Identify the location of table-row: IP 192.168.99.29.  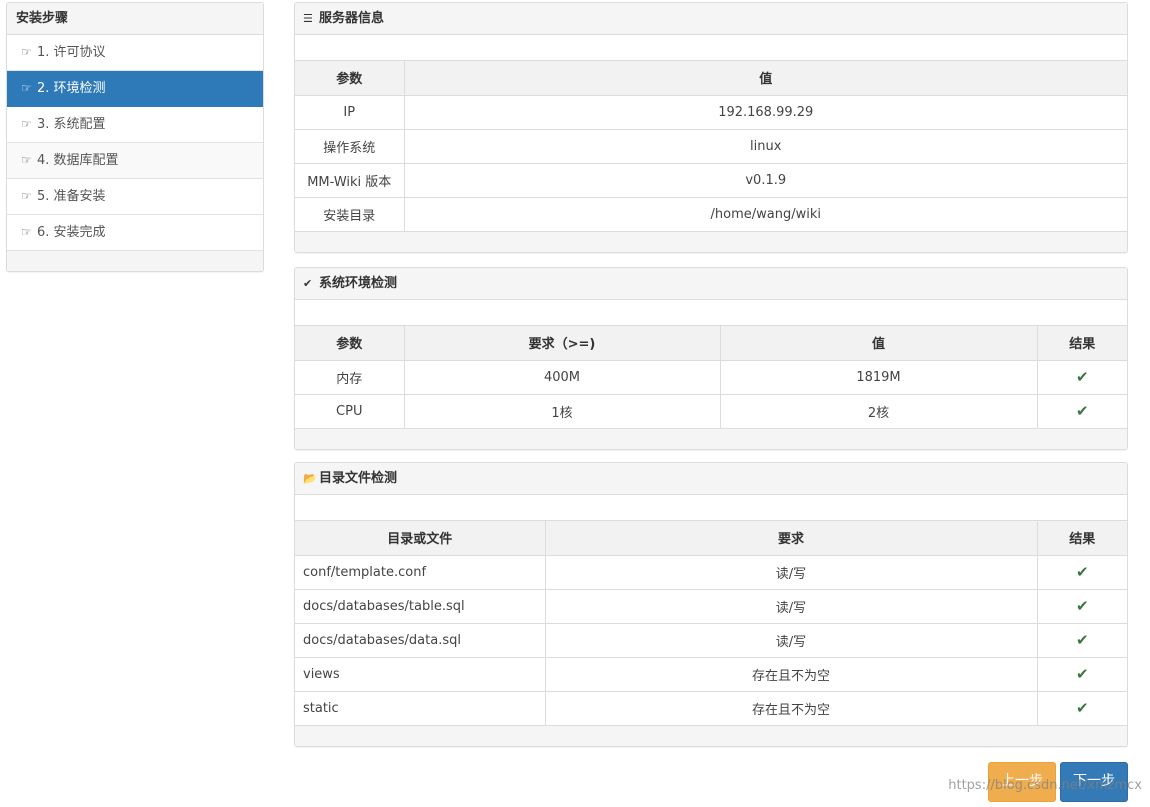
(711, 112).